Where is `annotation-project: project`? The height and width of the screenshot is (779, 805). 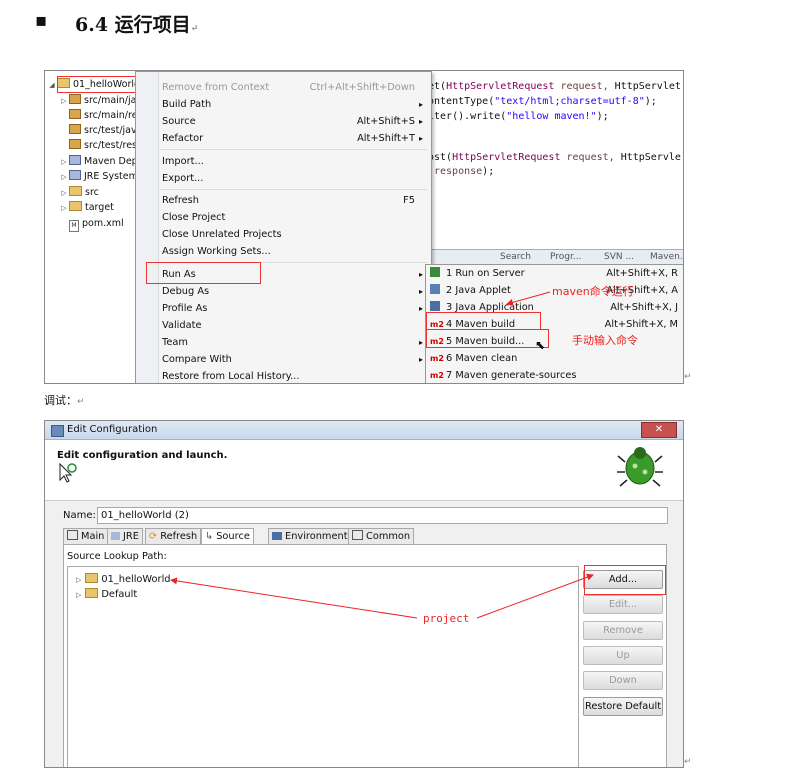 annotation-project: project is located at coordinates (446, 618).